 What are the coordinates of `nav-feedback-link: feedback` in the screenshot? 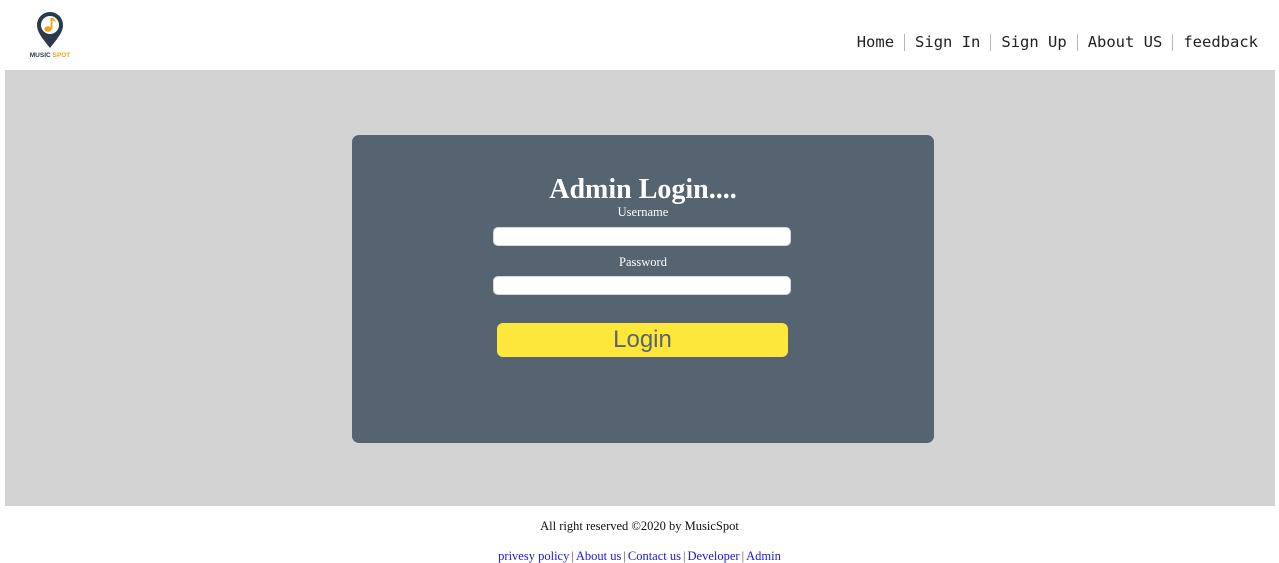 It's located at (1220, 42).